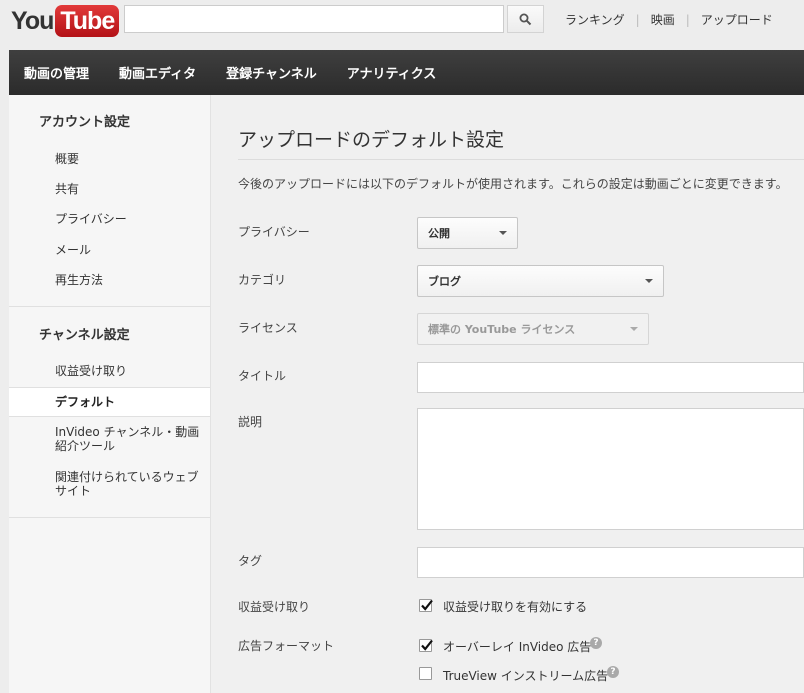  What do you see at coordinates (610, 377) in the screenshot?
I see `title-input` at bounding box center [610, 377].